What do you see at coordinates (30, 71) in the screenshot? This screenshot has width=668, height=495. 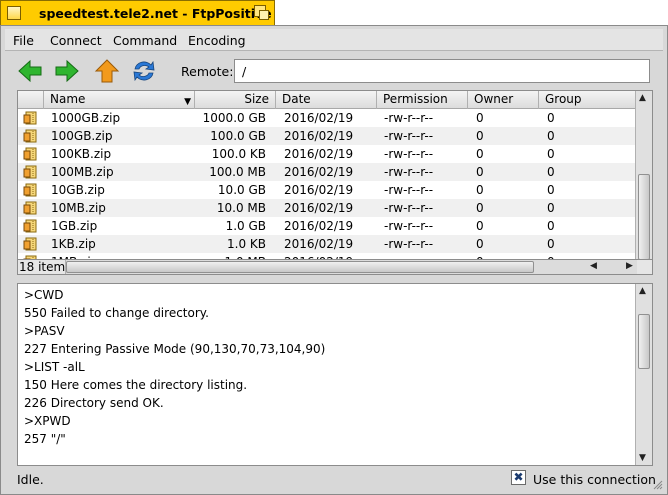 I see `back-button` at bounding box center [30, 71].